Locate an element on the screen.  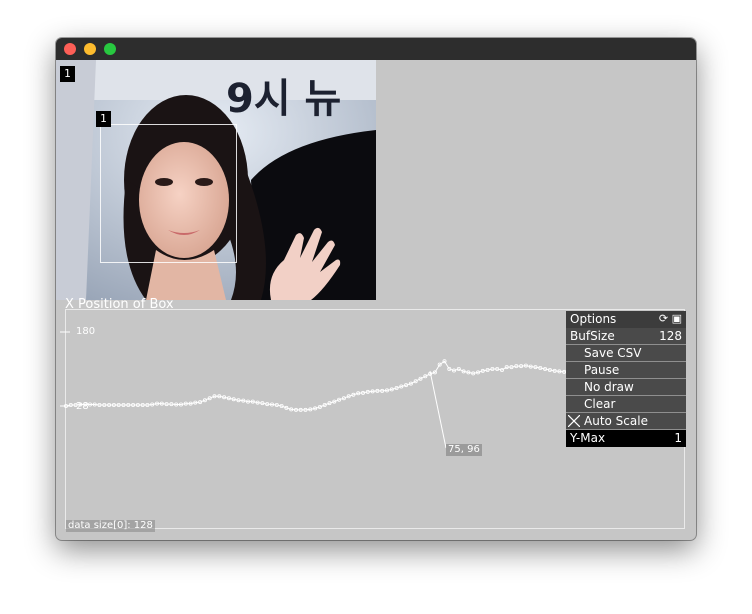
y-tick-label-bottom: 28 is located at coordinates (82, 406).